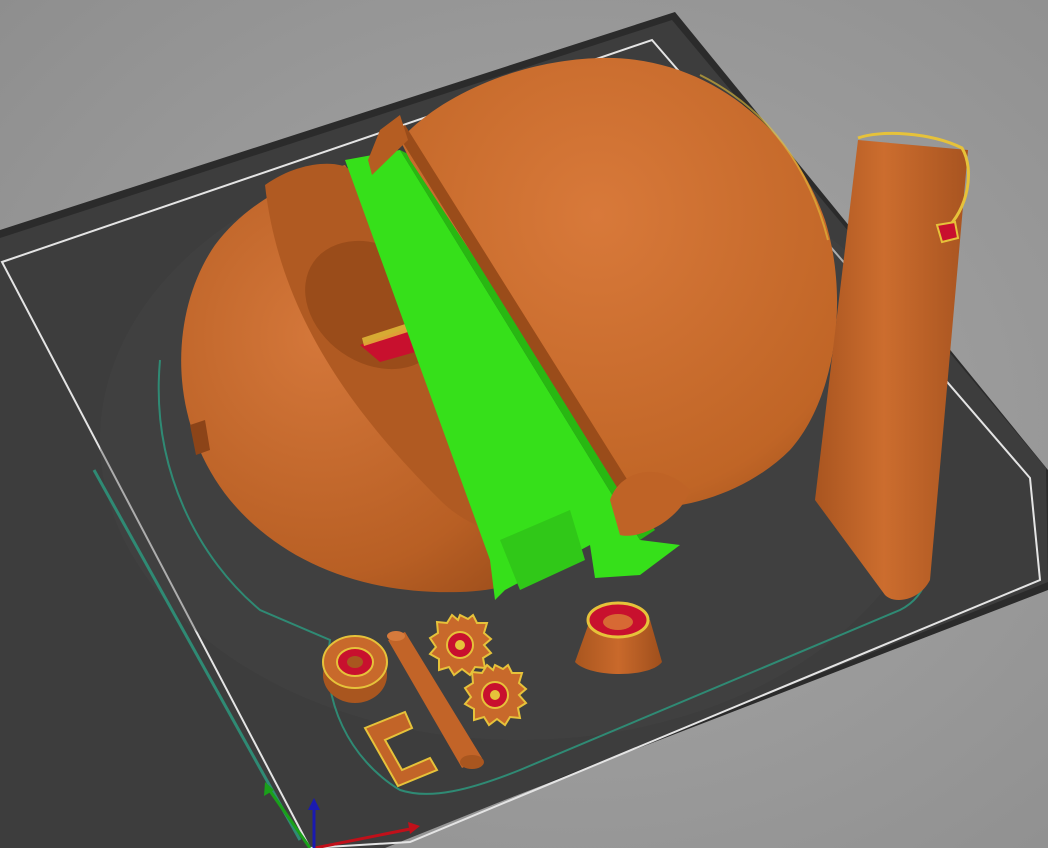  What do you see at coordinates (618, 622) in the screenshot?
I see `cone-top-inner` at bounding box center [618, 622].